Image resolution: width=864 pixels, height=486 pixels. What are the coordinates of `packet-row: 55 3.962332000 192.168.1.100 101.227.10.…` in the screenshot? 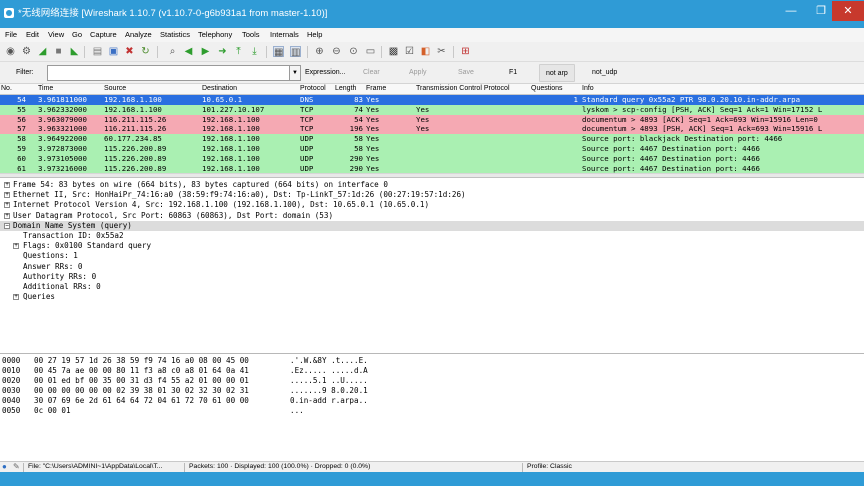 It's located at (432, 109).